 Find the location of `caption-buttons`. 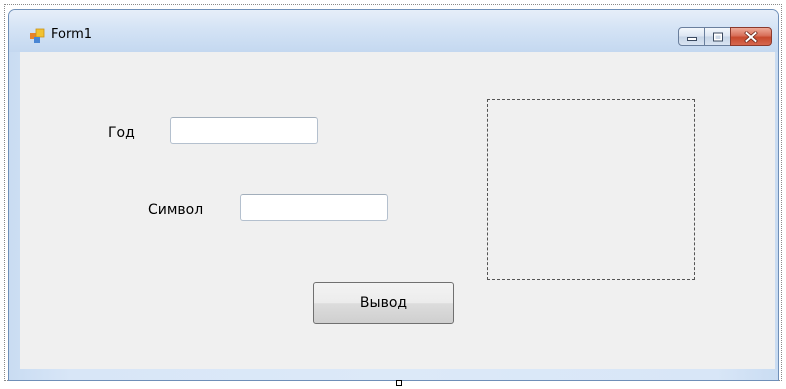

caption-buttons is located at coordinates (725, 36).